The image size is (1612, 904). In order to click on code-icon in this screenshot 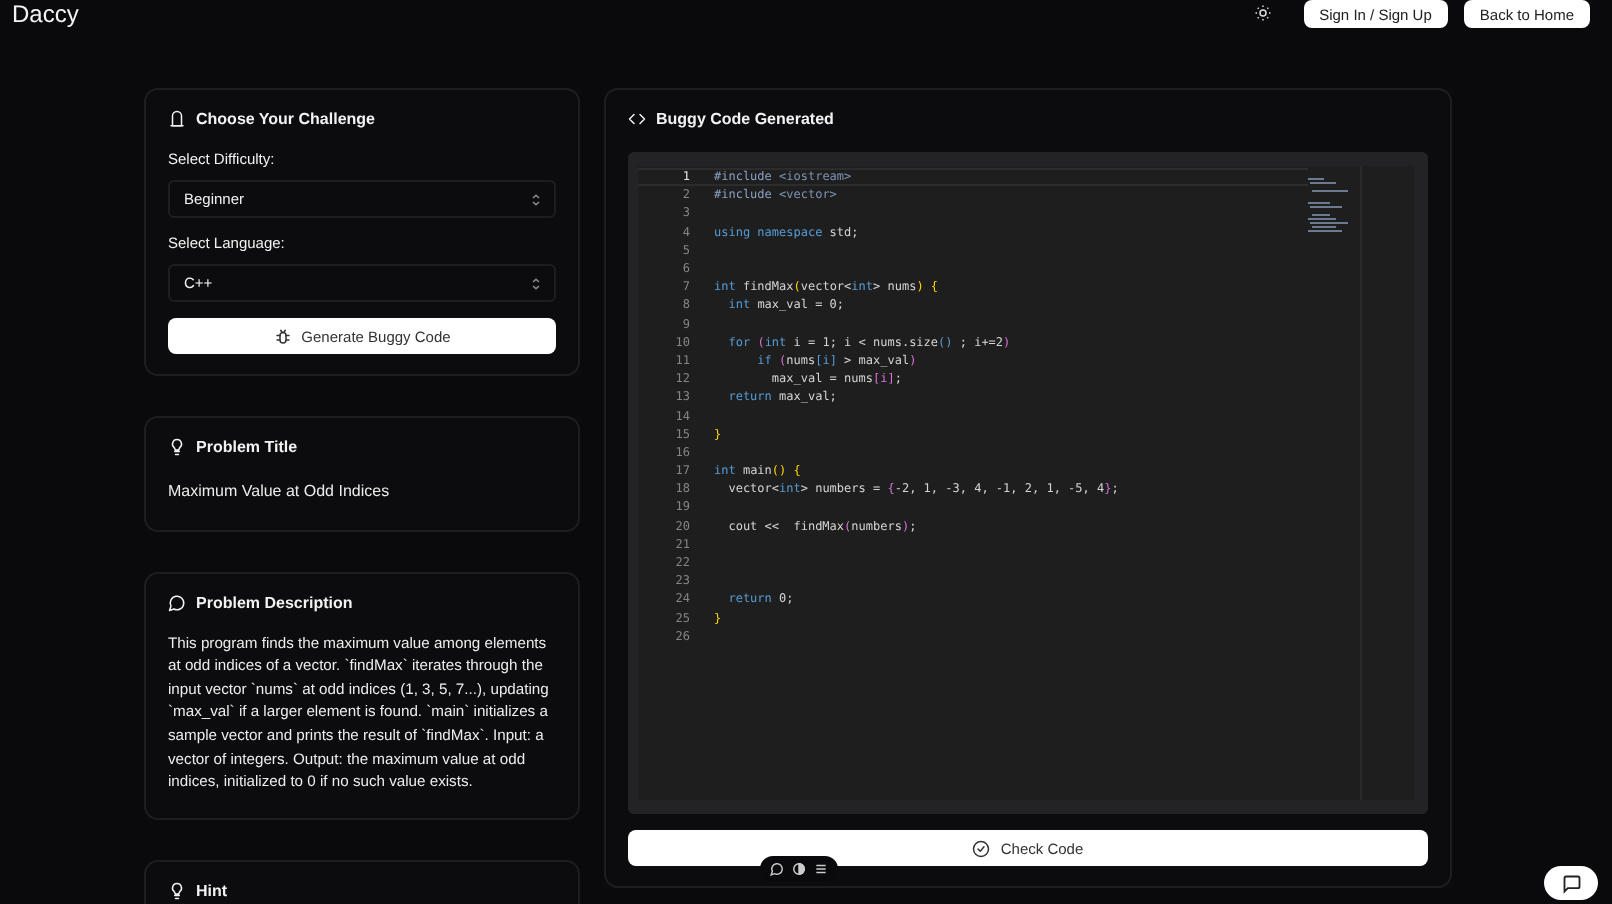, I will do `click(637, 119)`.